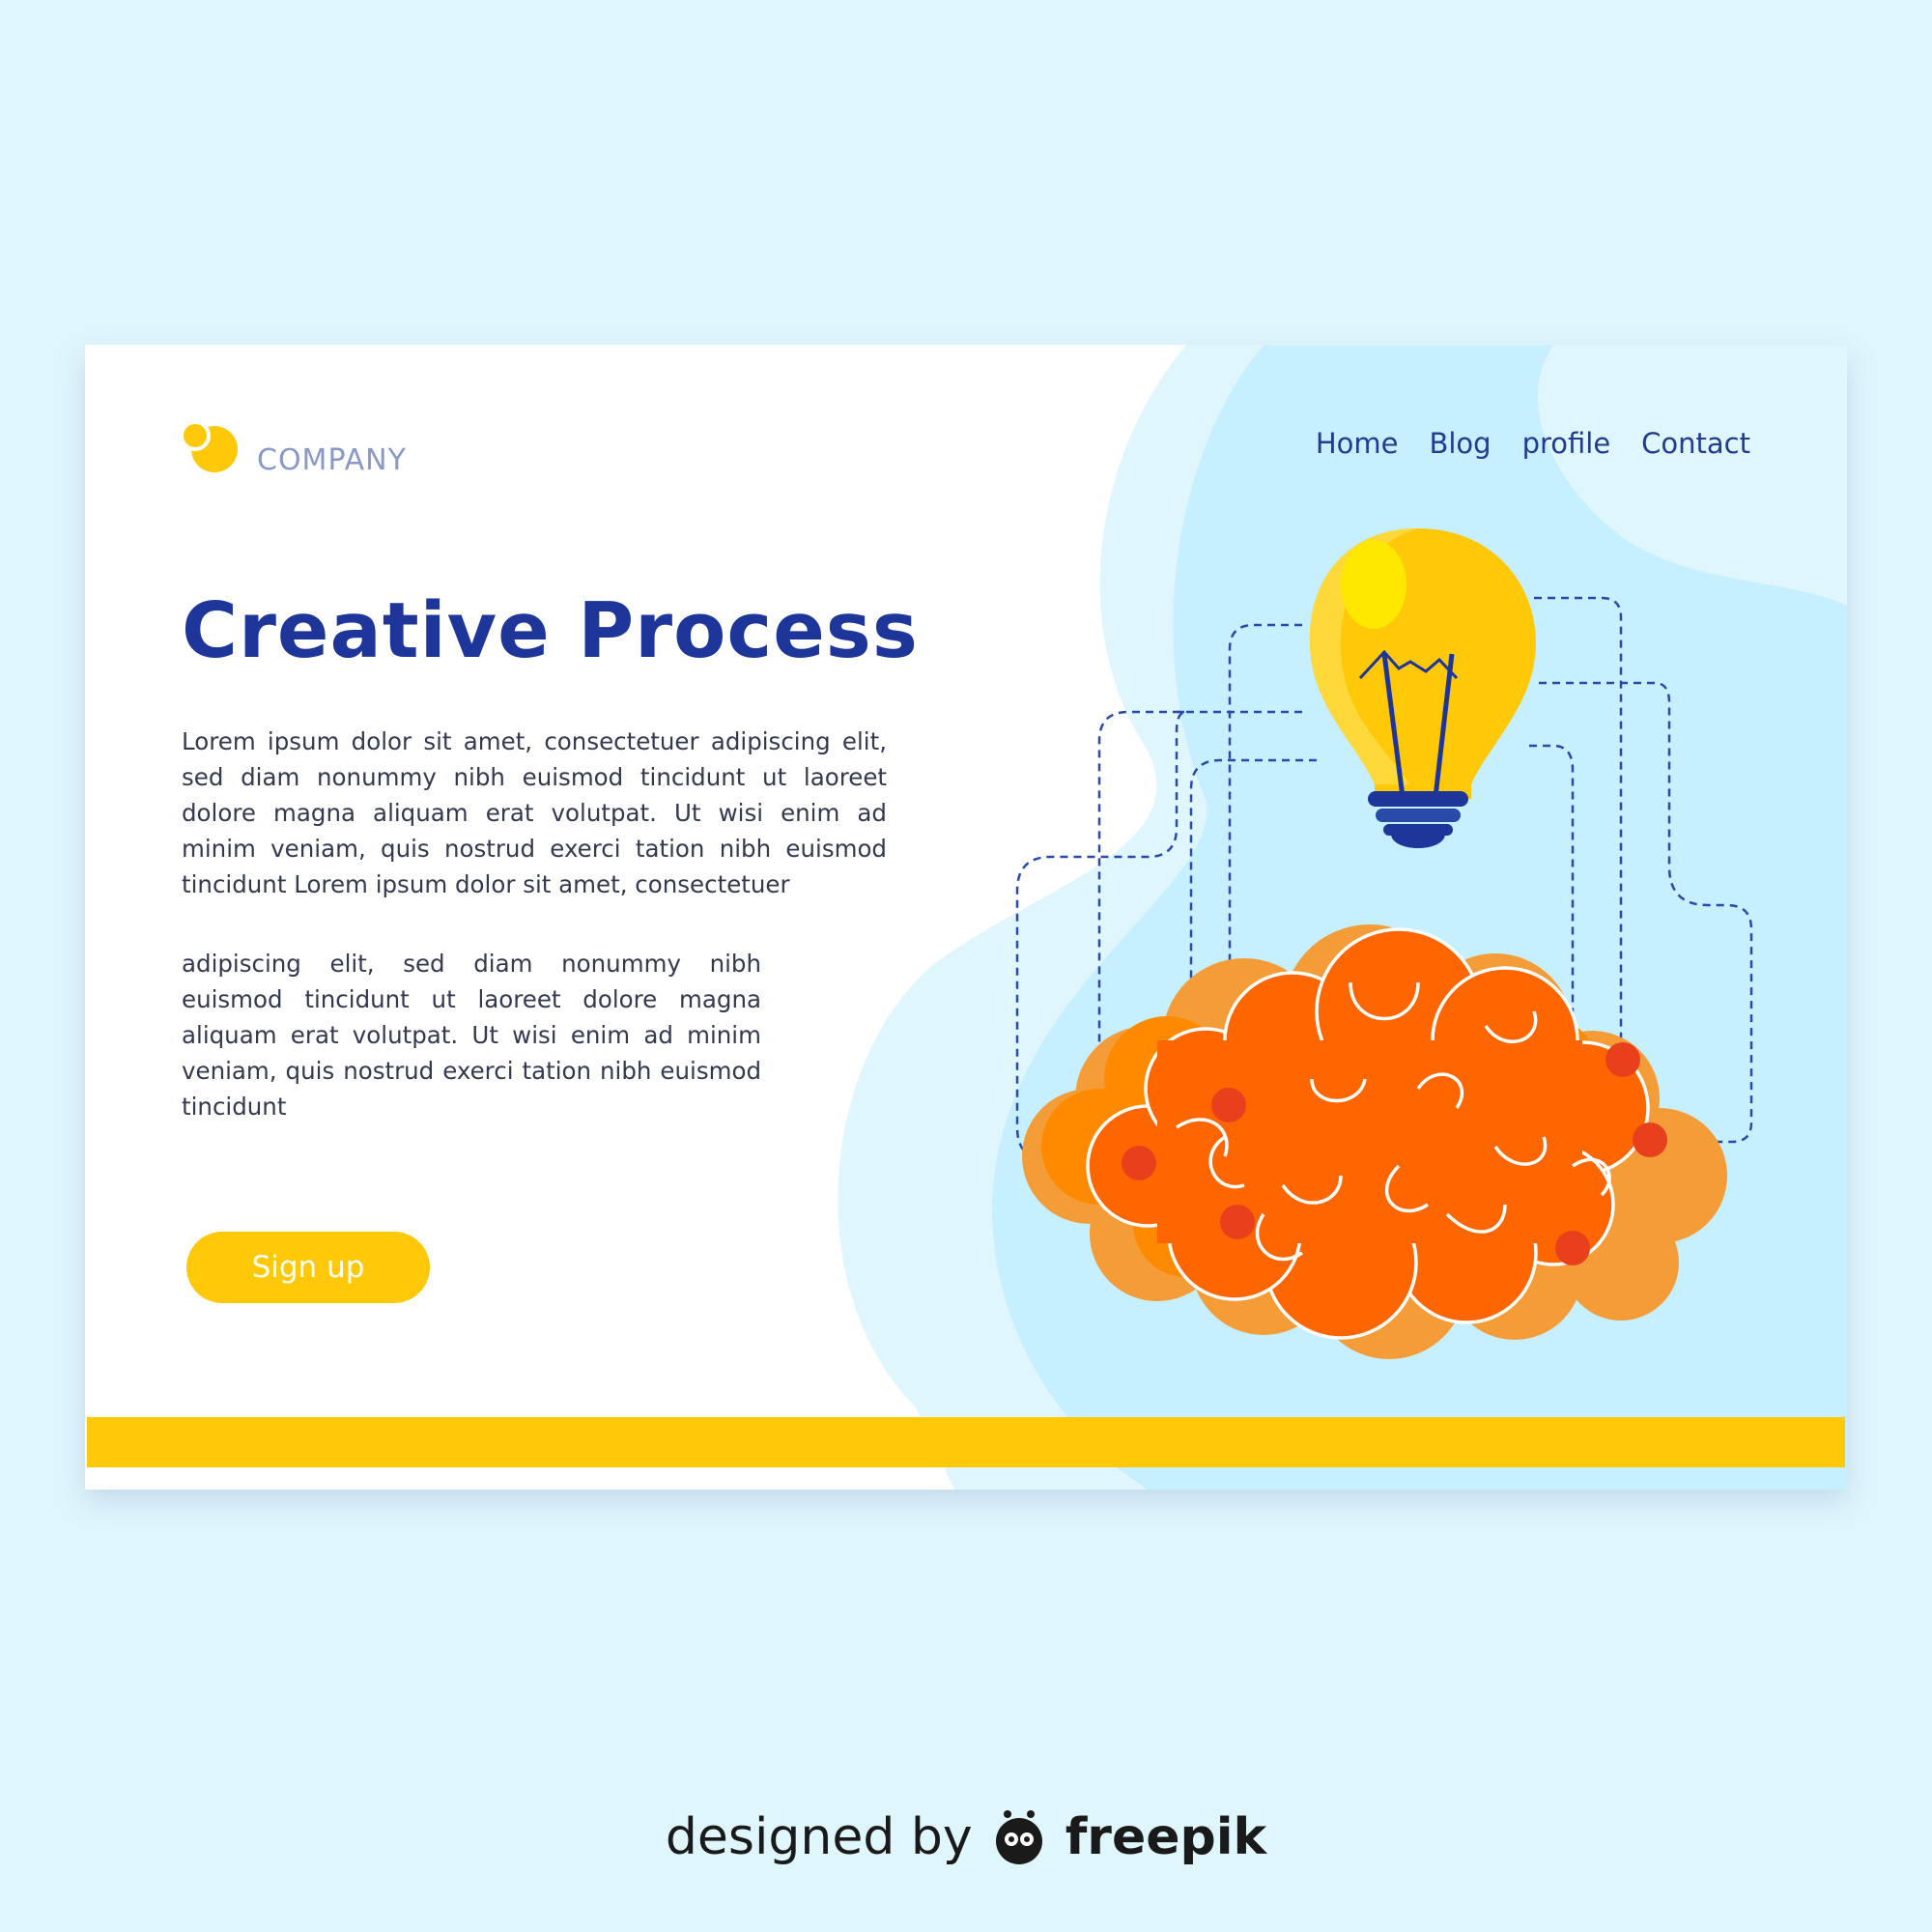 This screenshot has height=1932, width=1932. I want to click on nav-link-home: Home, so click(1357, 443).